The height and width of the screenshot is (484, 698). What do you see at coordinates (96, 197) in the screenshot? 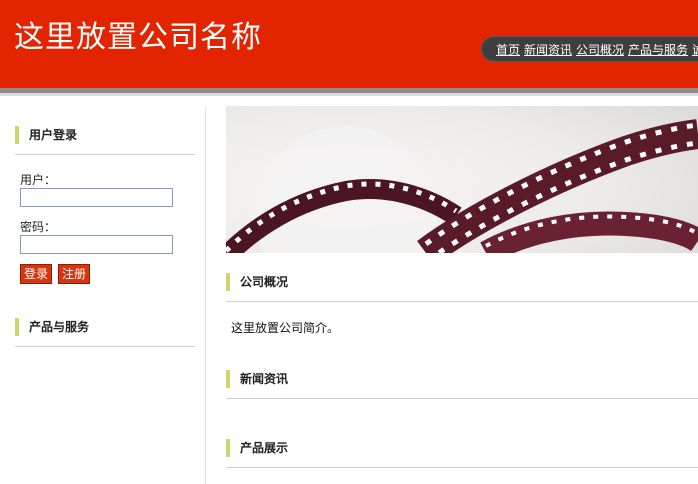
I see `username-input` at bounding box center [96, 197].